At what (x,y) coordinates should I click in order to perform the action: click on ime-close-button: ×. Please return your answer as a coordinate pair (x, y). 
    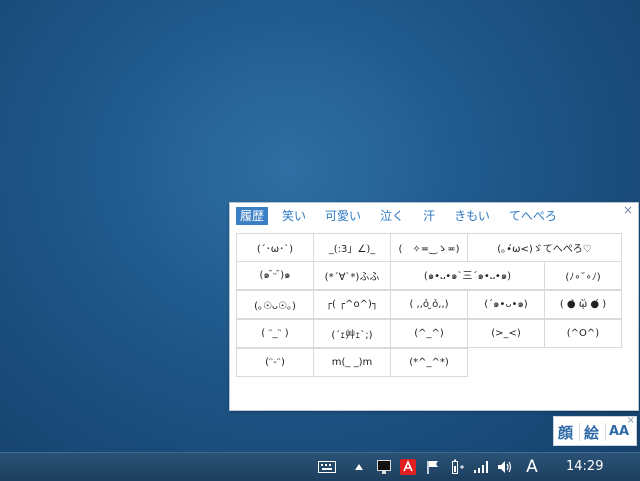
    Looking at the image, I should click on (631, 420).